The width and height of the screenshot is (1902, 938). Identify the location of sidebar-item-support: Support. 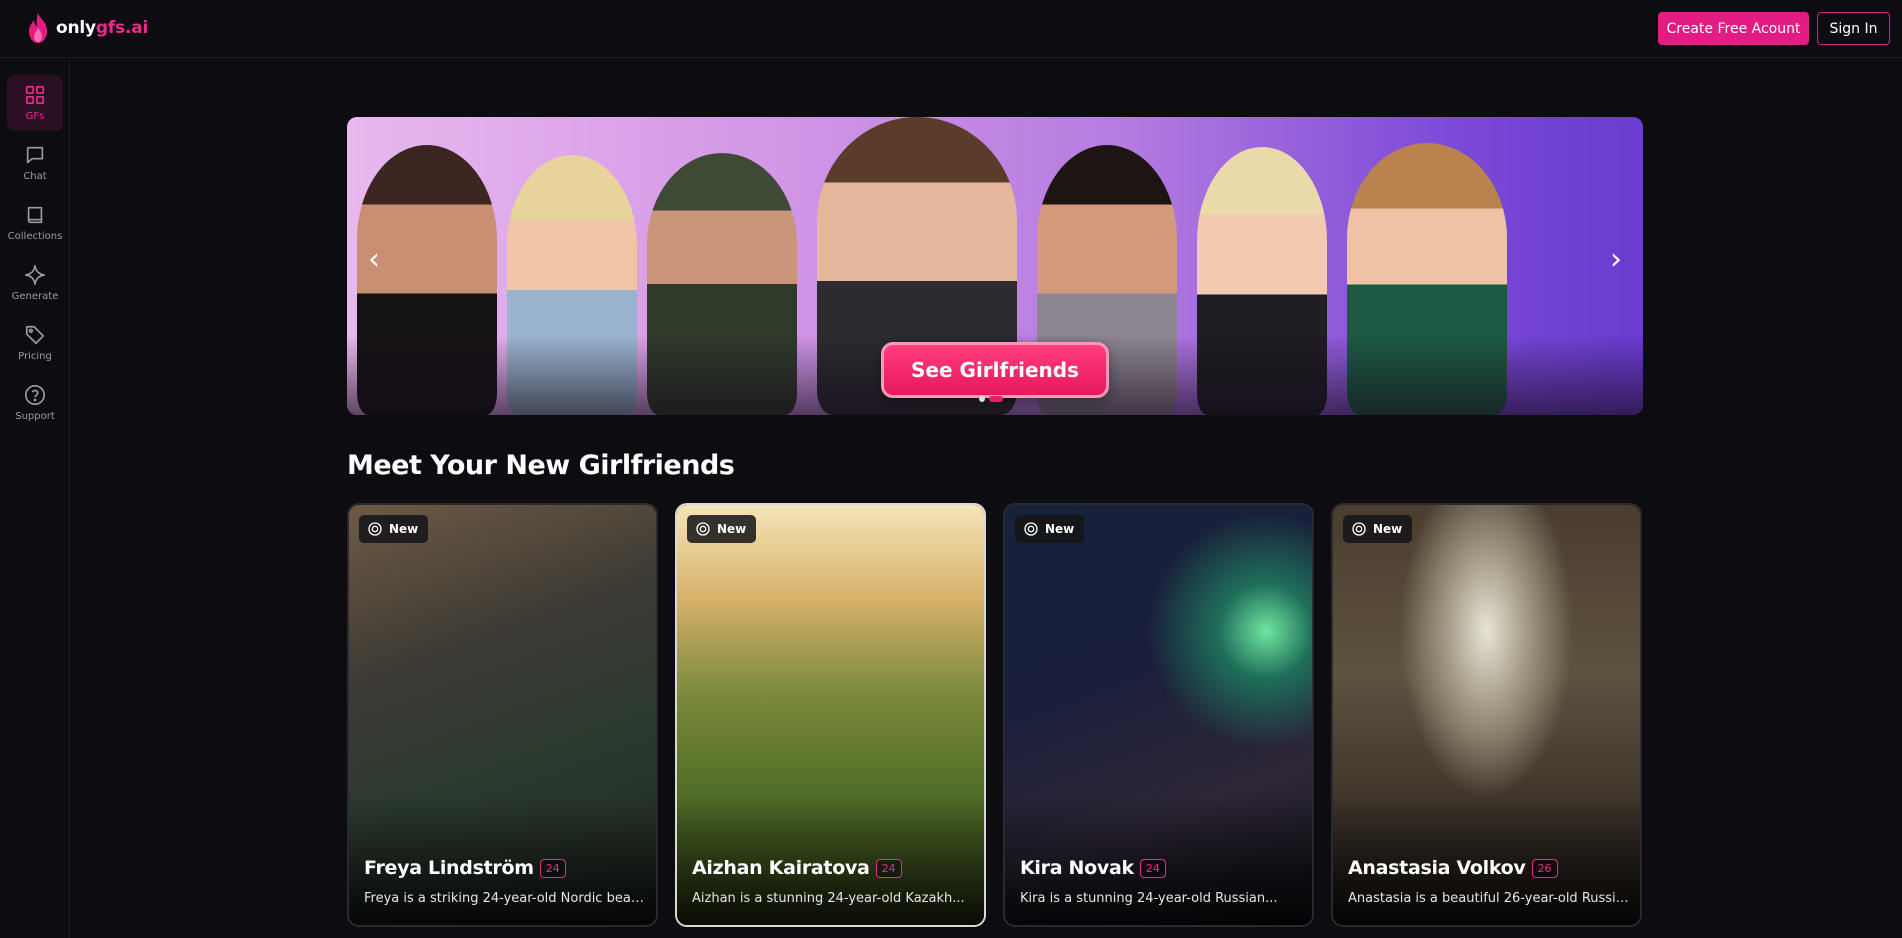
(35, 403).